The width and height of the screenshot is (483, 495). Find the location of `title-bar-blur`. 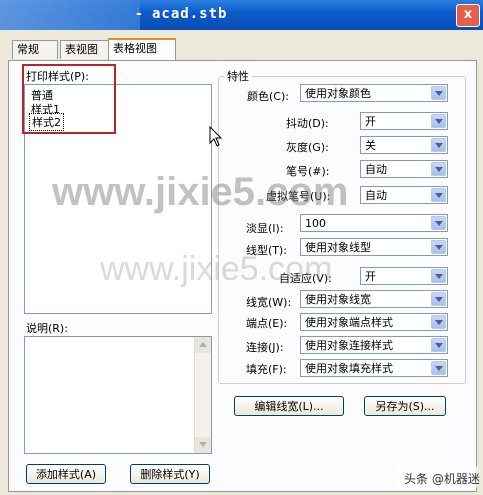

title-bar-blur is located at coordinates (70, 15).